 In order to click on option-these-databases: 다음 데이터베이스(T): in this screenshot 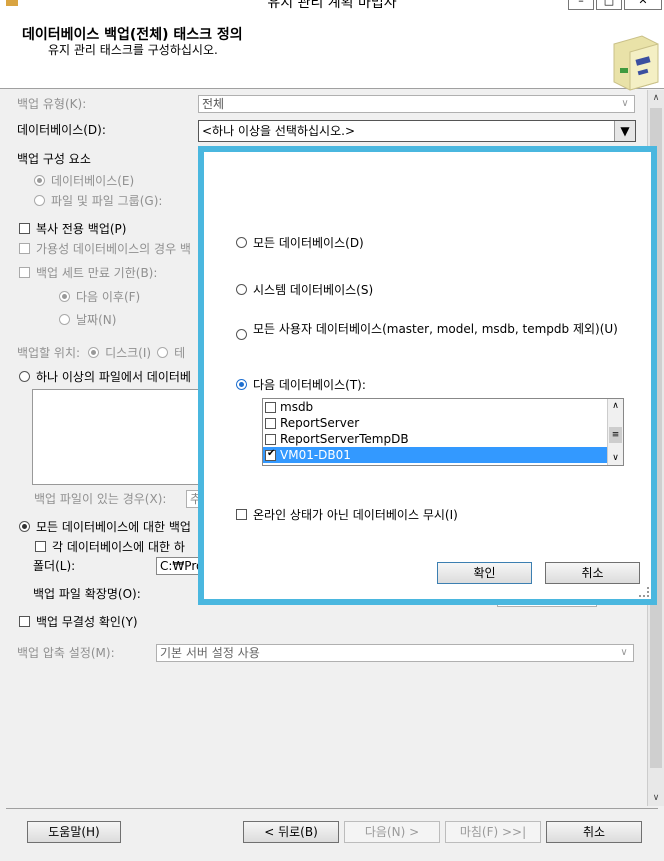, I will do `click(301, 384)`.